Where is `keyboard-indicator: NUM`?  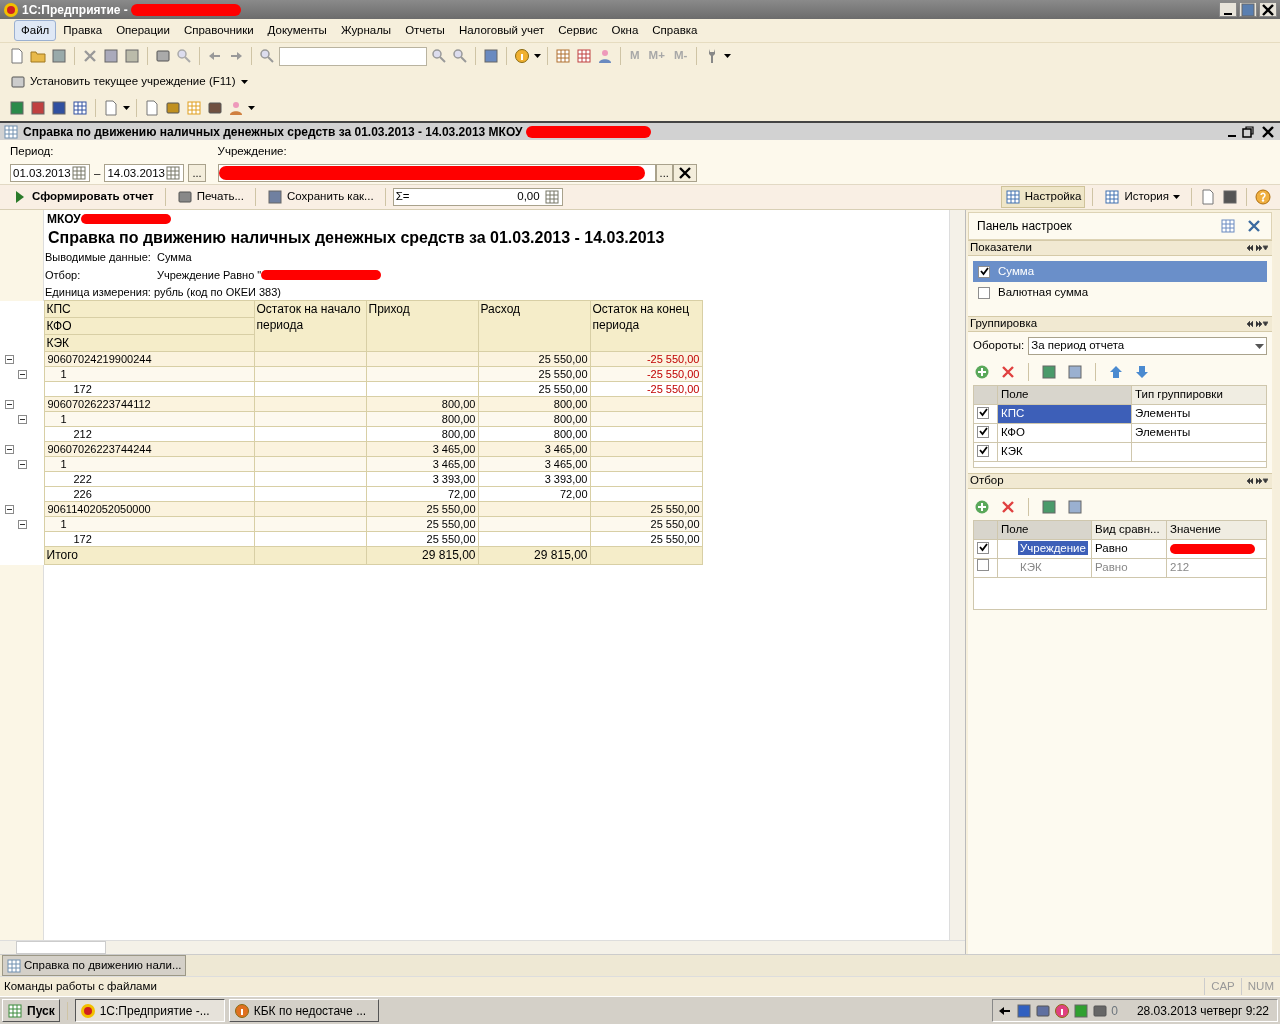
keyboard-indicator: NUM is located at coordinates (1260, 986).